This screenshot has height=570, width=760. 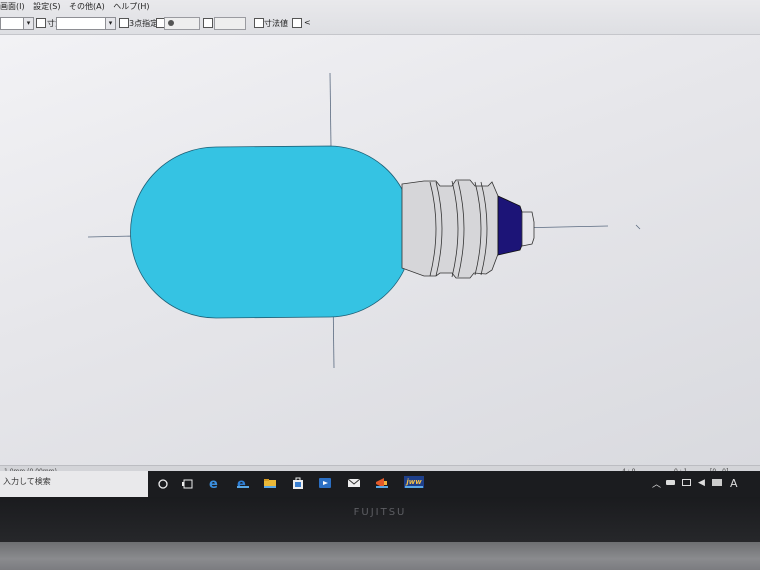 I want to click on menu-item-view: 画面(I), so click(x=12, y=6).